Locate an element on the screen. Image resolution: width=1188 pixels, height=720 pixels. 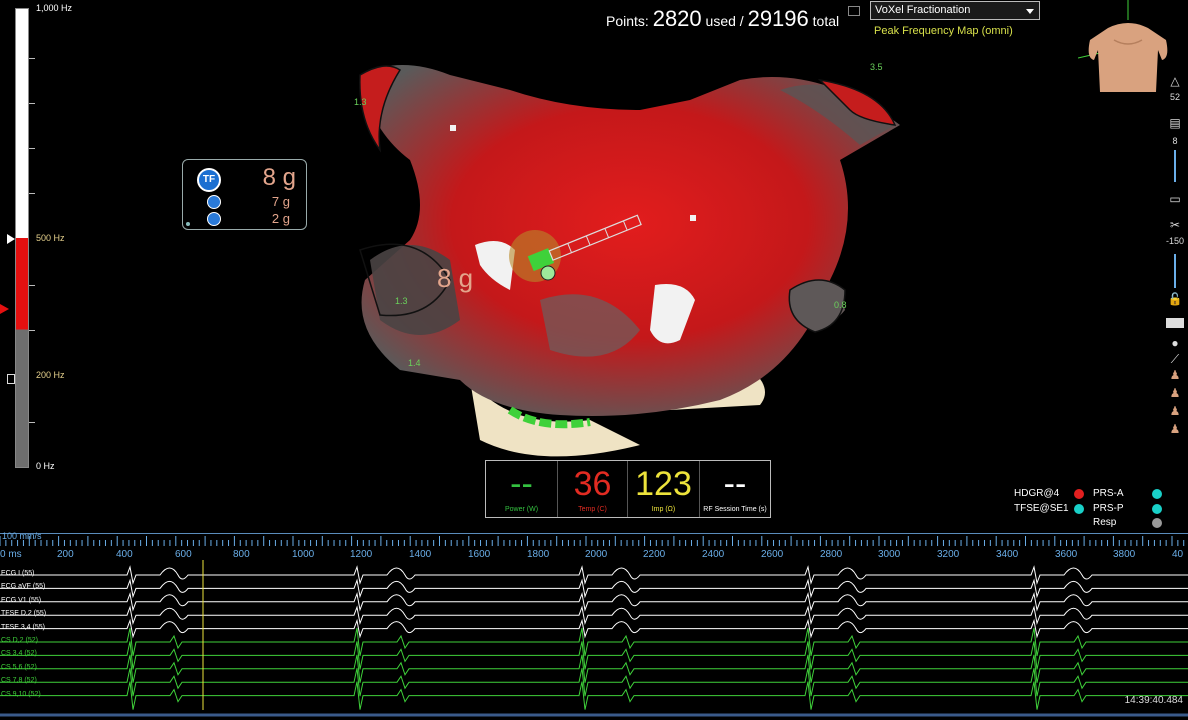
window-icon is located at coordinates (1175, 323).